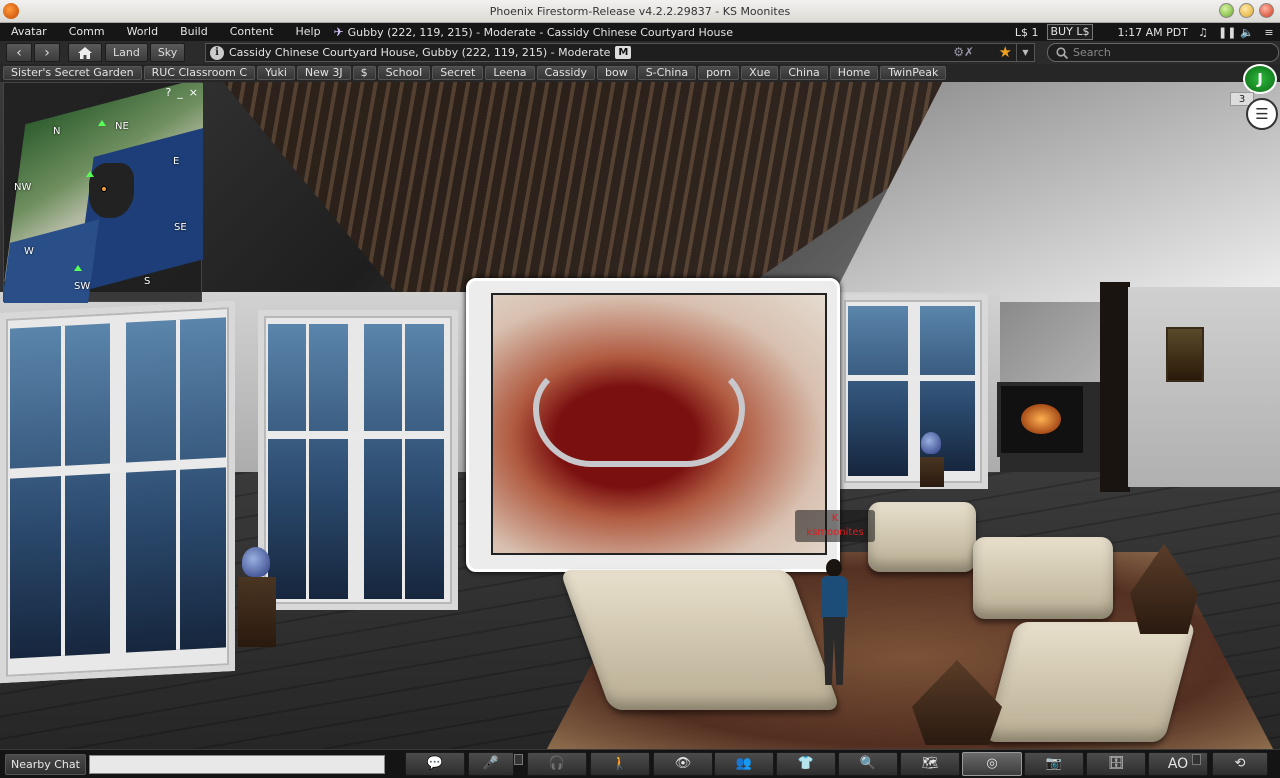  What do you see at coordinates (180, 92) in the screenshot?
I see `minimap-minimize-button: _` at bounding box center [180, 92].